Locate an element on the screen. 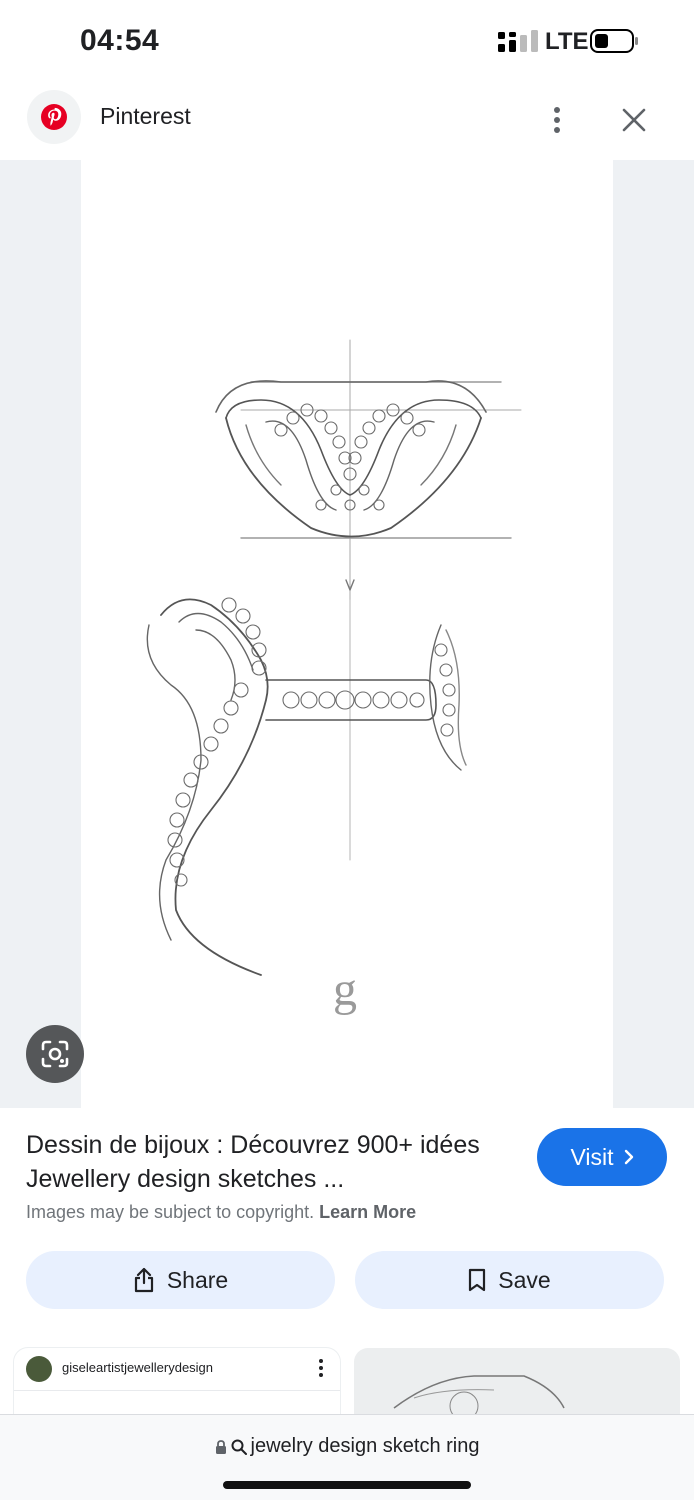 This screenshot has height=1500, width=694. google-lens-button is located at coordinates (55, 1054).